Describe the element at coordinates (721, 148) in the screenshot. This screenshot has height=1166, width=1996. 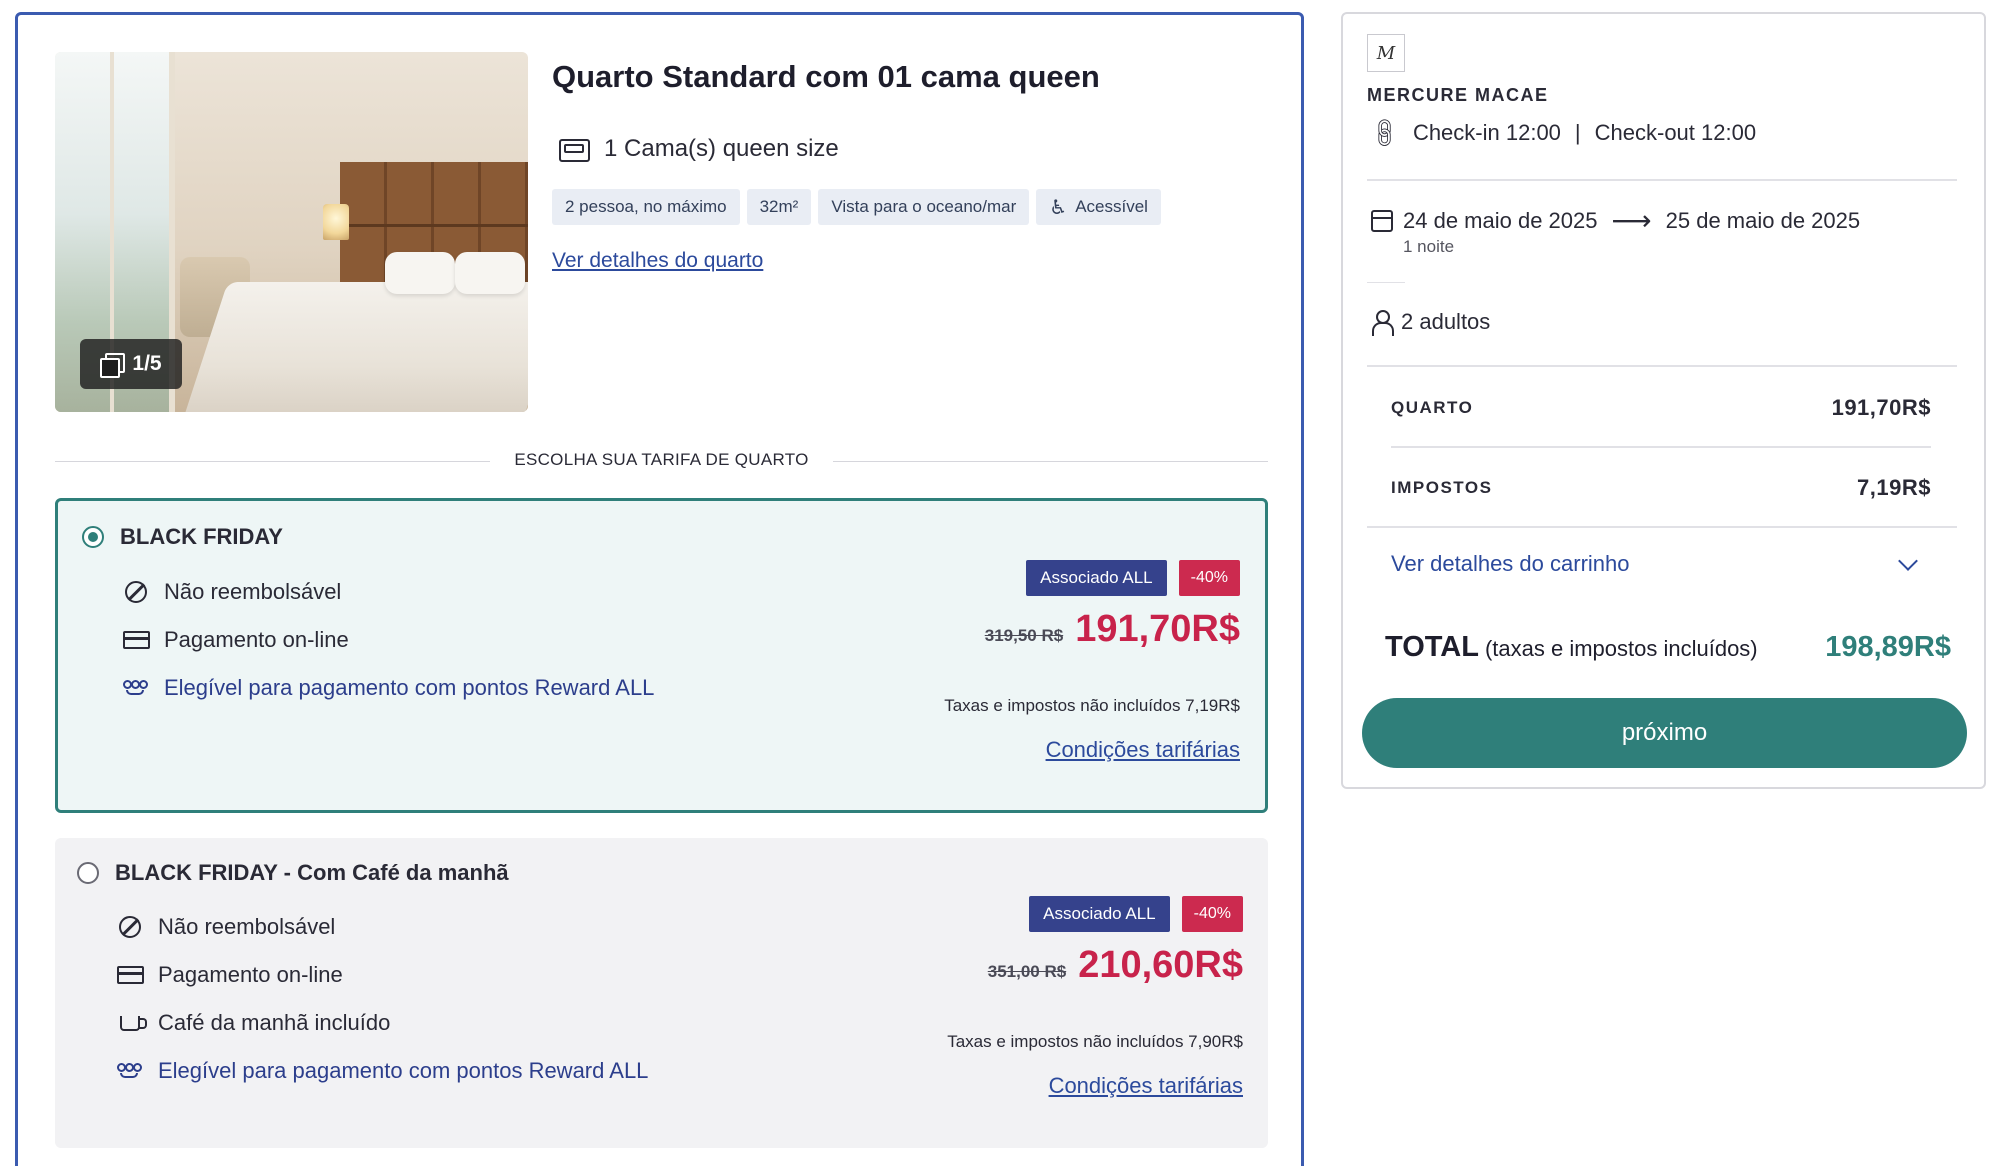
I see `bed-label: 1 Cama(s) queen size` at that location.